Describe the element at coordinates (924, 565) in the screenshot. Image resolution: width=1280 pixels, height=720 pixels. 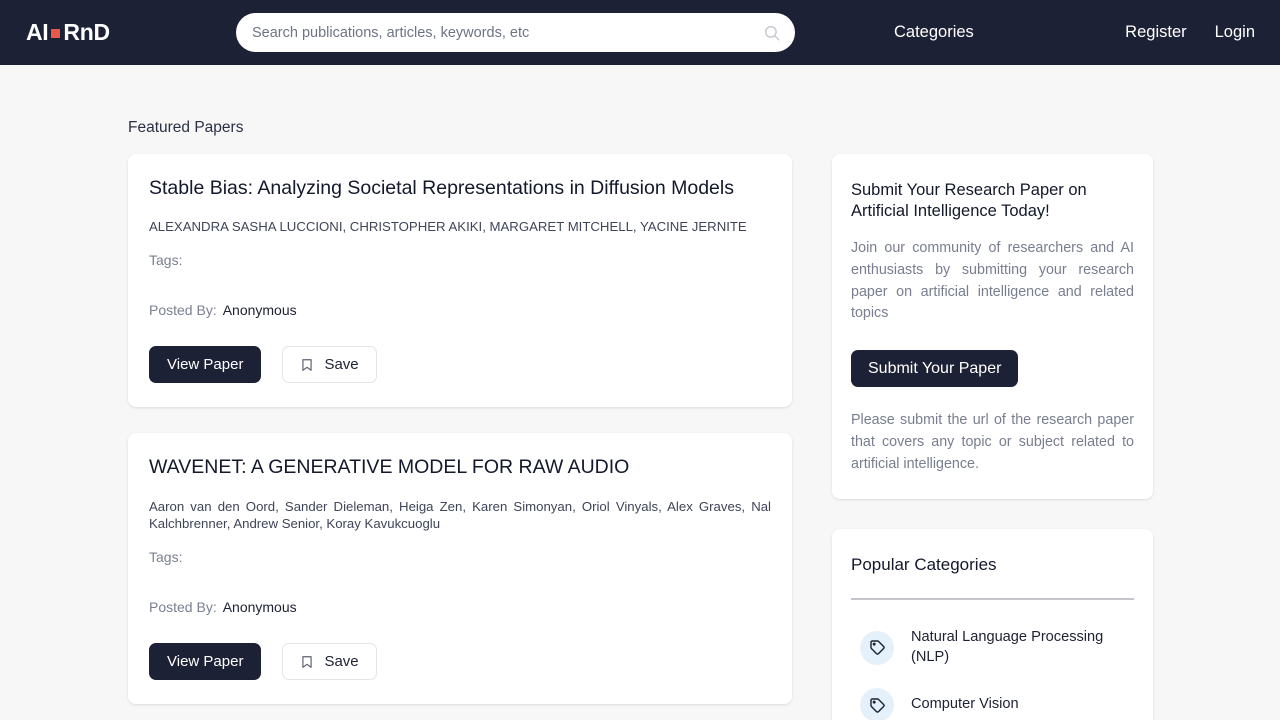
I see `popular-categories-heading: Popular Categories` at that location.